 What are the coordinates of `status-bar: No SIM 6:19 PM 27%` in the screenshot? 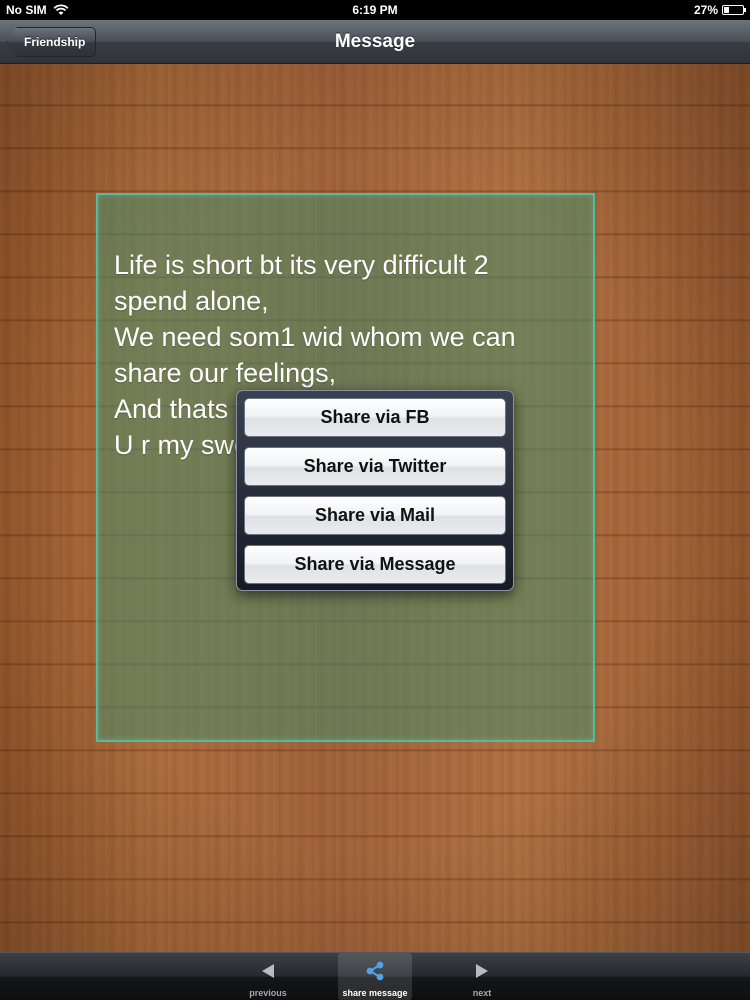 It's located at (375, 10).